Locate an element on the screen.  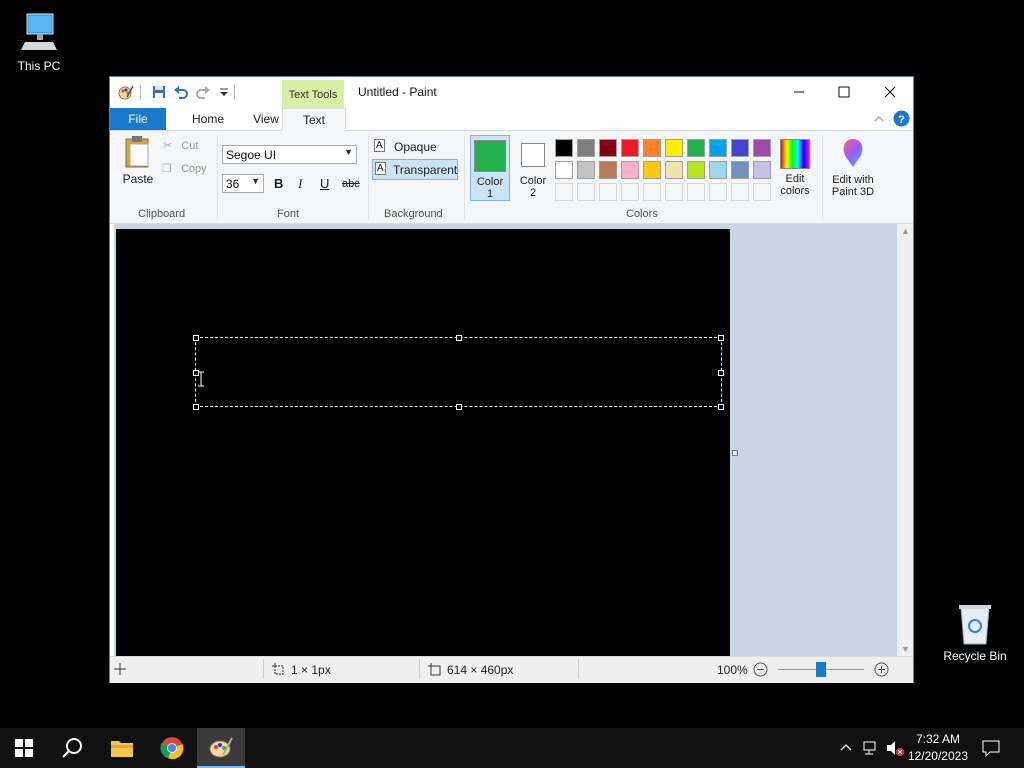
help-icon: ? is located at coordinates (901, 118).